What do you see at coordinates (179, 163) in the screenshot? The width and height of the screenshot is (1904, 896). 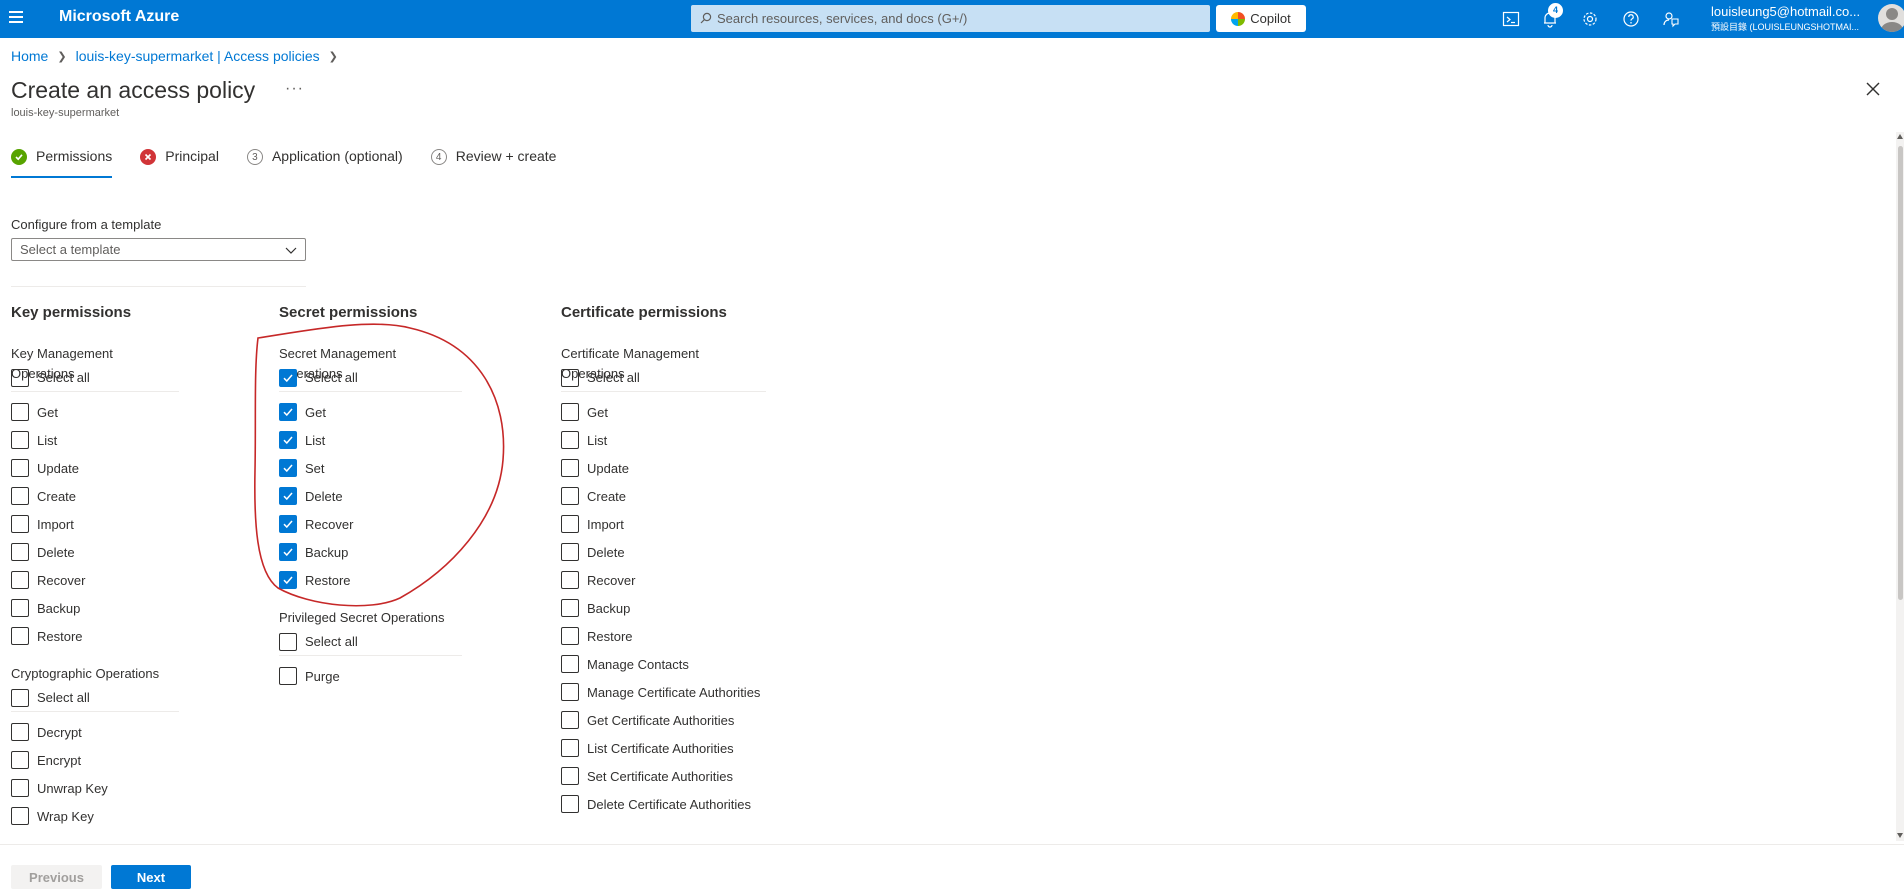 I see `tab-principal: Principal` at bounding box center [179, 163].